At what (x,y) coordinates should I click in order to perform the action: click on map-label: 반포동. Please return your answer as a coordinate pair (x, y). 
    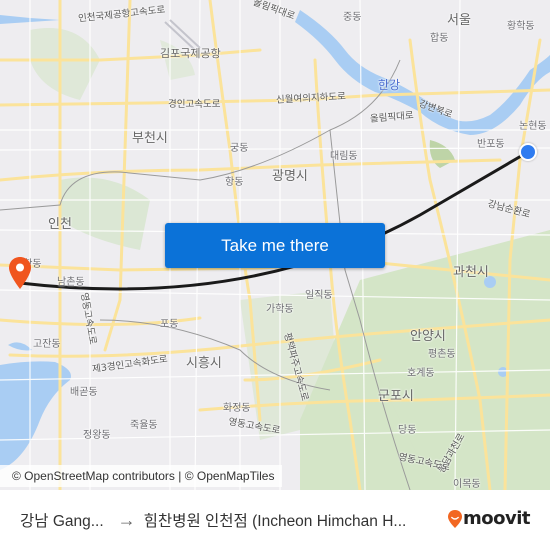
    Looking at the image, I should click on (491, 144).